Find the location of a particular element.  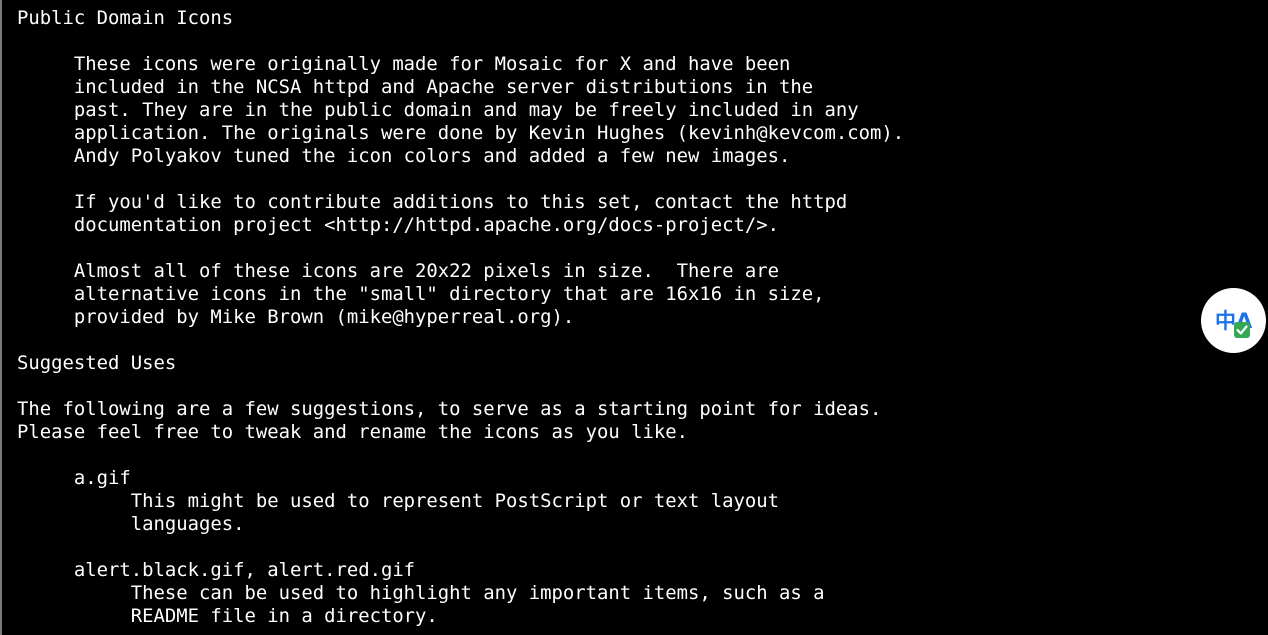

translate-button: 中A is located at coordinates (1233, 320).